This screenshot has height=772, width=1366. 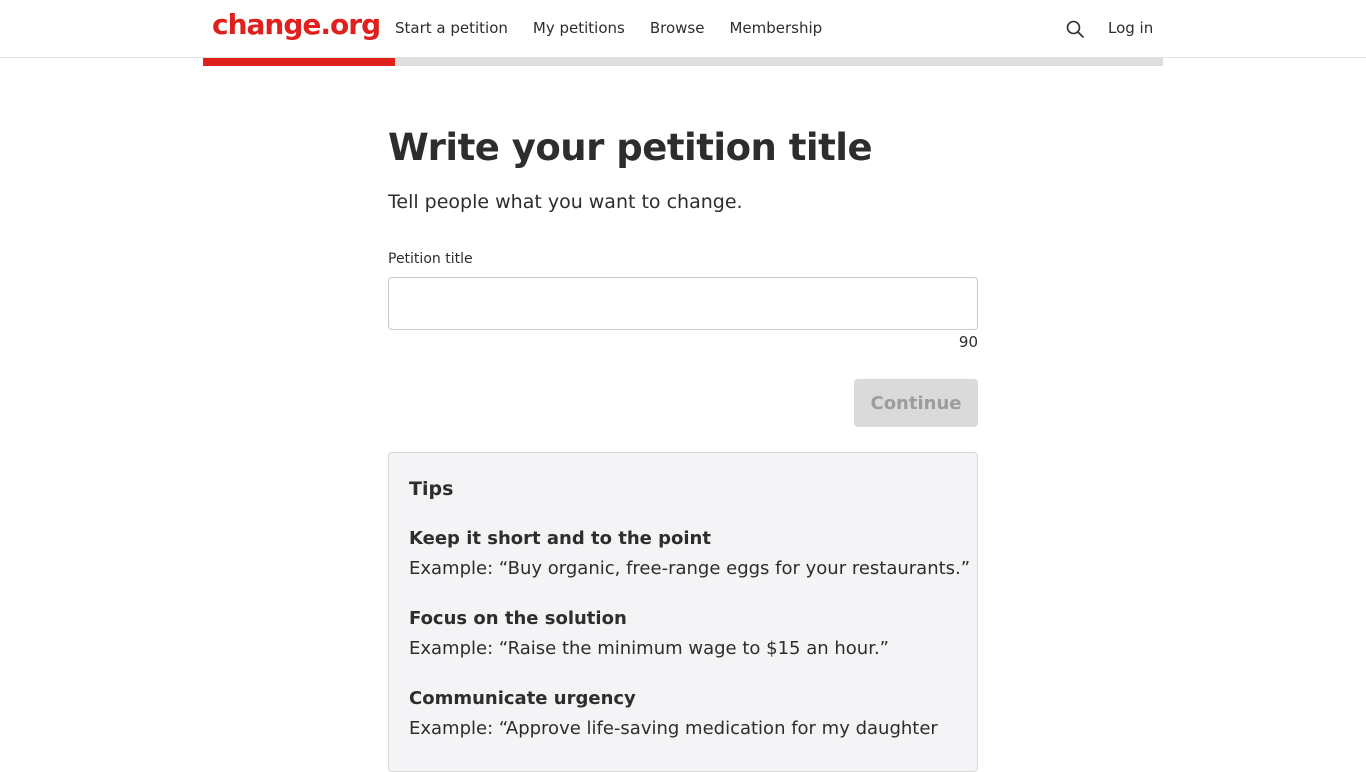 What do you see at coordinates (579, 28) in the screenshot?
I see `nav-my-petitions: My petitions` at bounding box center [579, 28].